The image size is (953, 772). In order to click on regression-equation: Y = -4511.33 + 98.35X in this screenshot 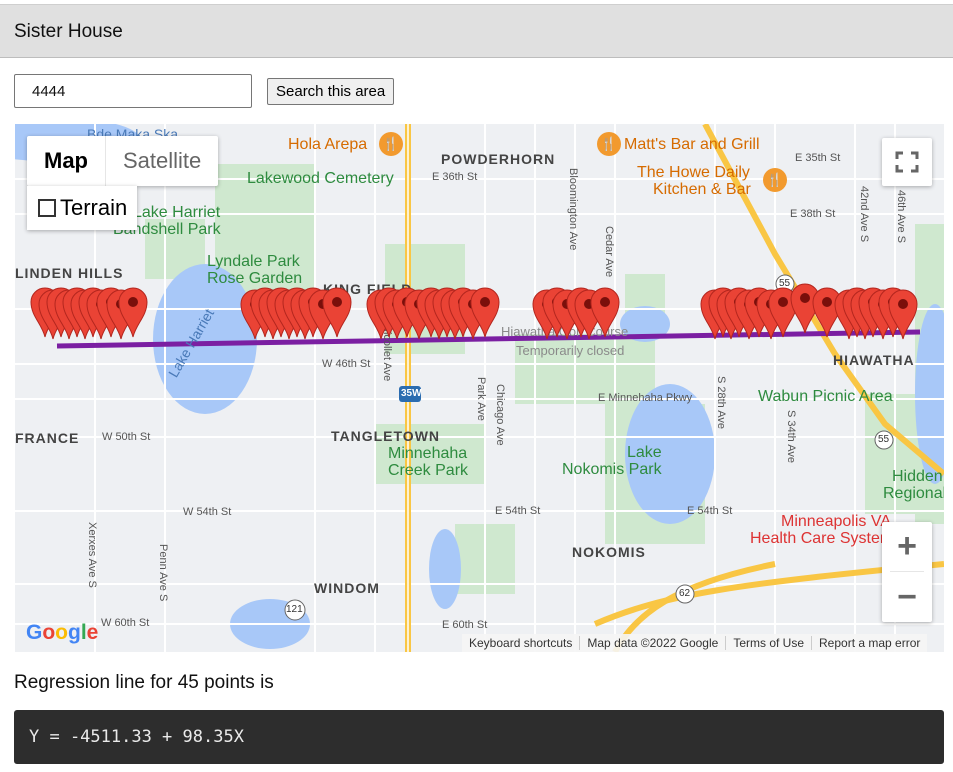, I will do `click(136, 737)`.